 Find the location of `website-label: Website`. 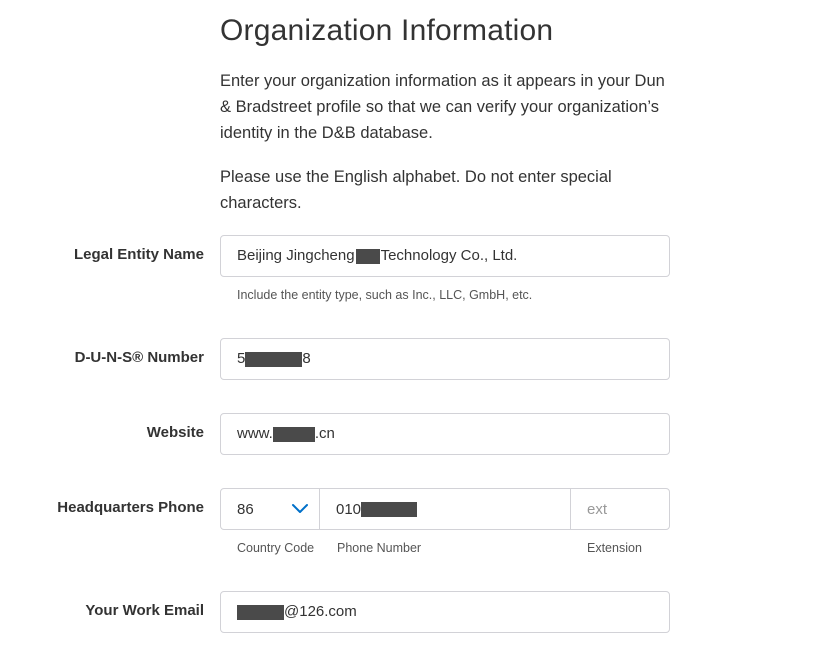

website-label: Website is located at coordinates (175, 432).